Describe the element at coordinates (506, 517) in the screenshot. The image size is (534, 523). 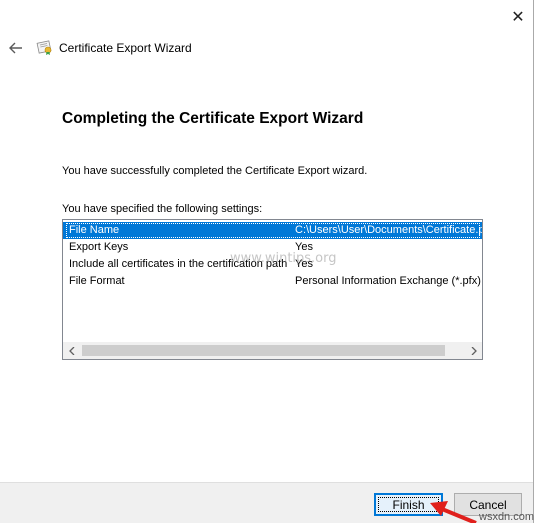
I see `corner-watermark: wsxdn.com` at that location.